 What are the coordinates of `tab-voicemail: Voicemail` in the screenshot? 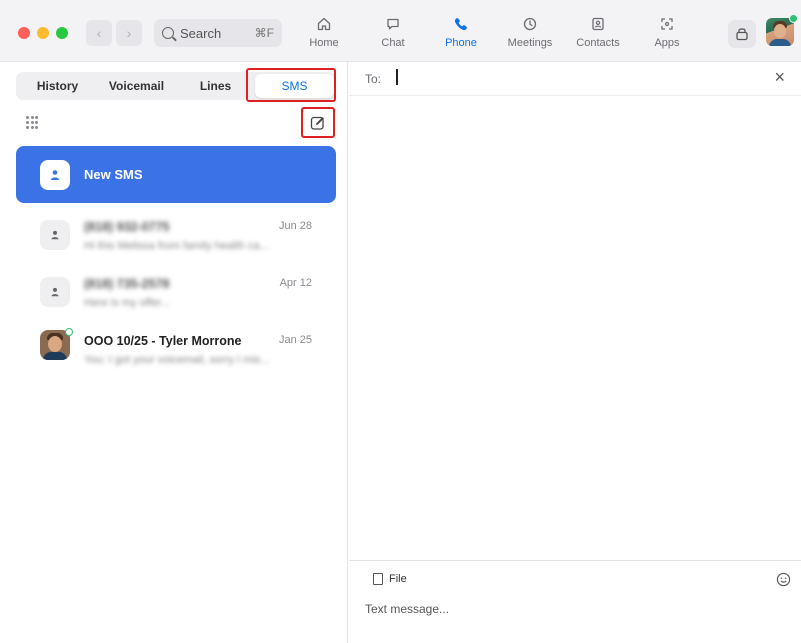 It's located at (136, 86).